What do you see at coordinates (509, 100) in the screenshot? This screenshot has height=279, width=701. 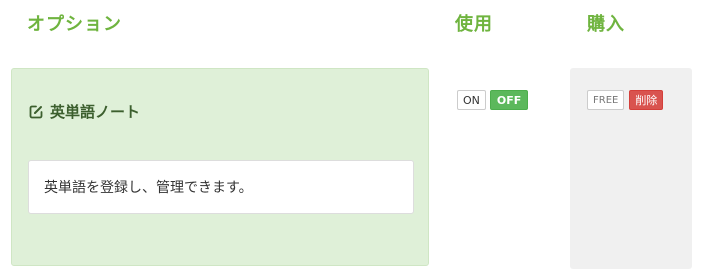 I see `off-button: OFF` at bounding box center [509, 100].